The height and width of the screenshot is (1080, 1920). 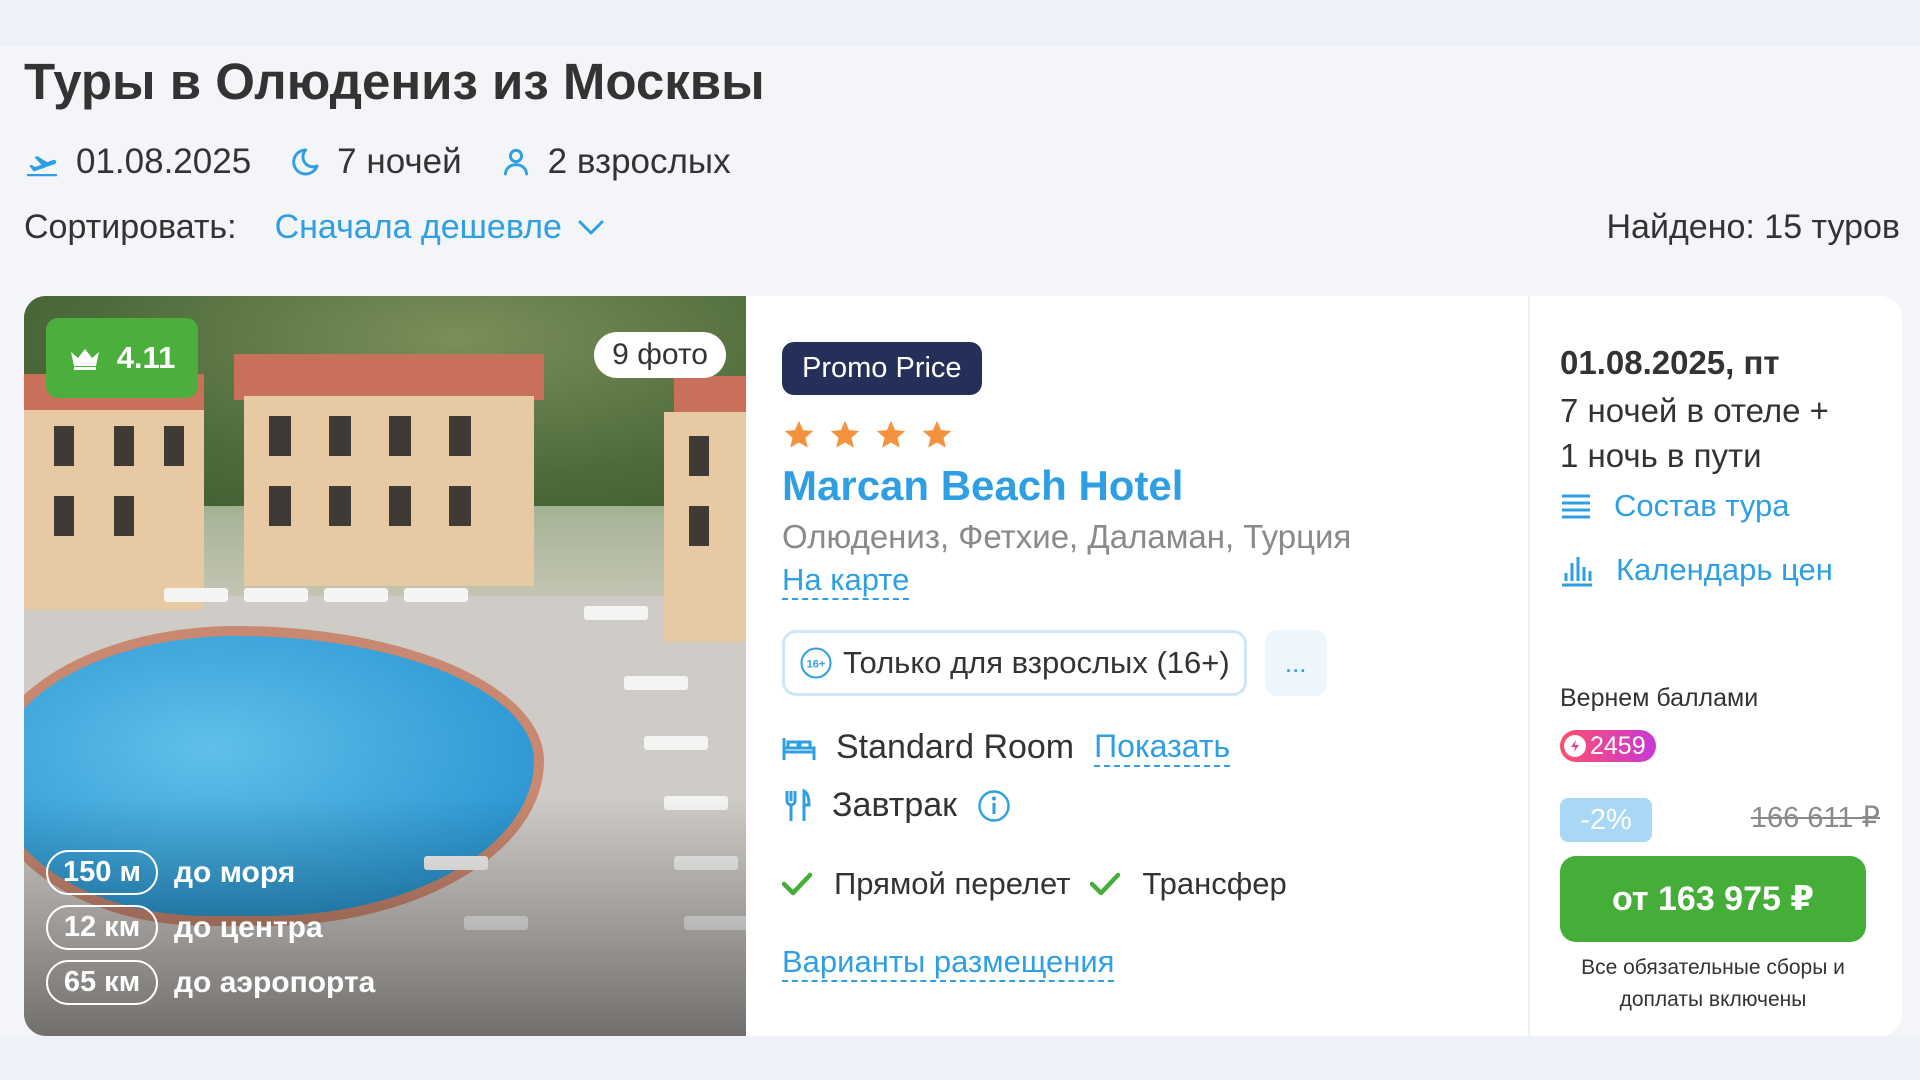 I want to click on map-link: На карте, so click(x=846, y=581).